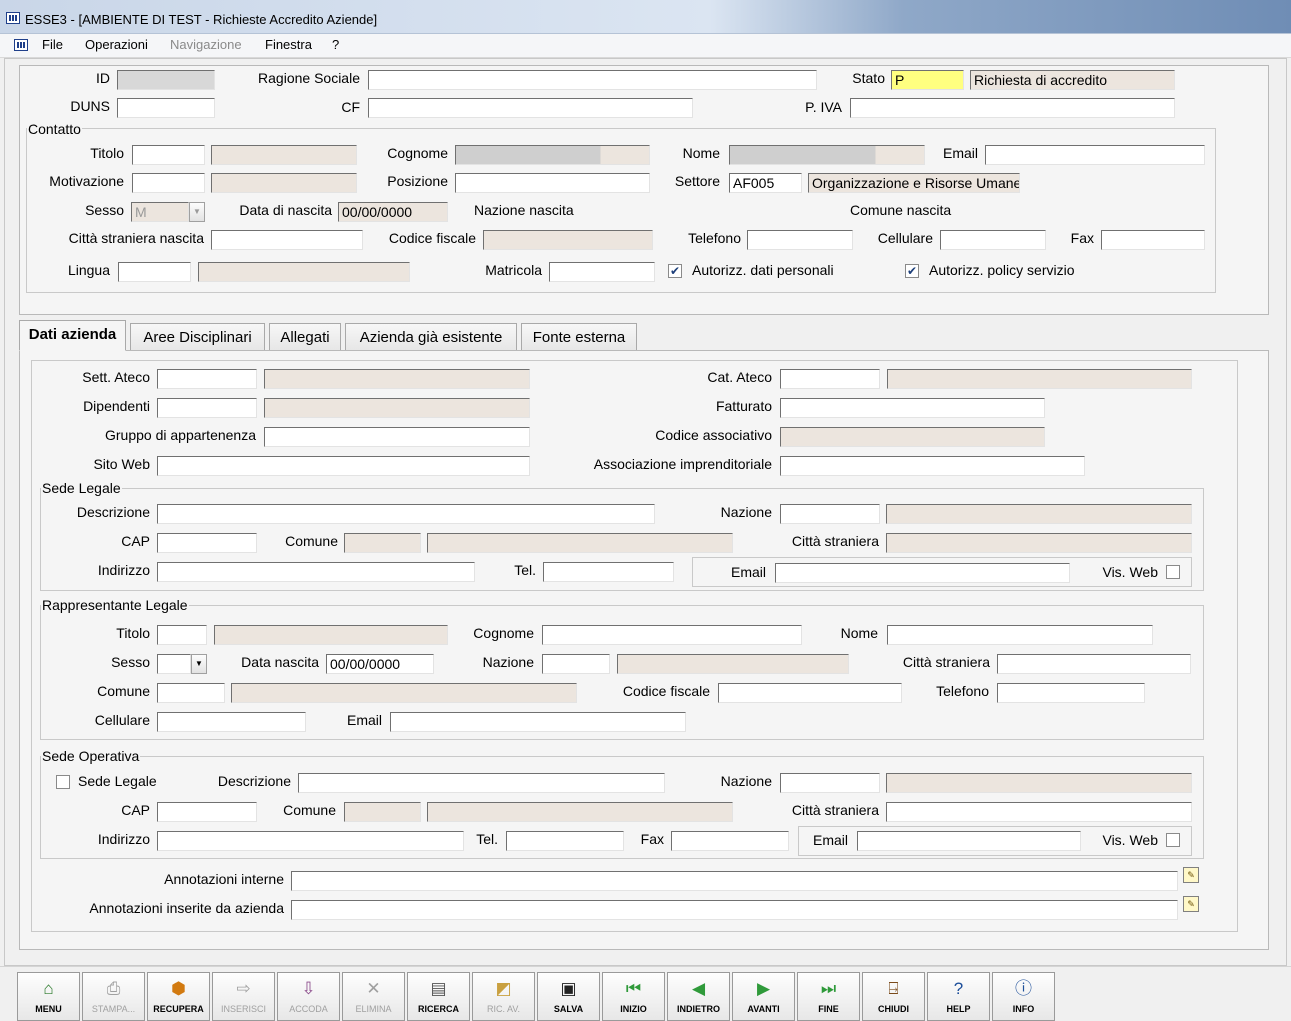  What do you see at coordinates (48, 996) in the screenshot?
I see `menu-button: ⌂ MENU` at bounding box center [48, 996].